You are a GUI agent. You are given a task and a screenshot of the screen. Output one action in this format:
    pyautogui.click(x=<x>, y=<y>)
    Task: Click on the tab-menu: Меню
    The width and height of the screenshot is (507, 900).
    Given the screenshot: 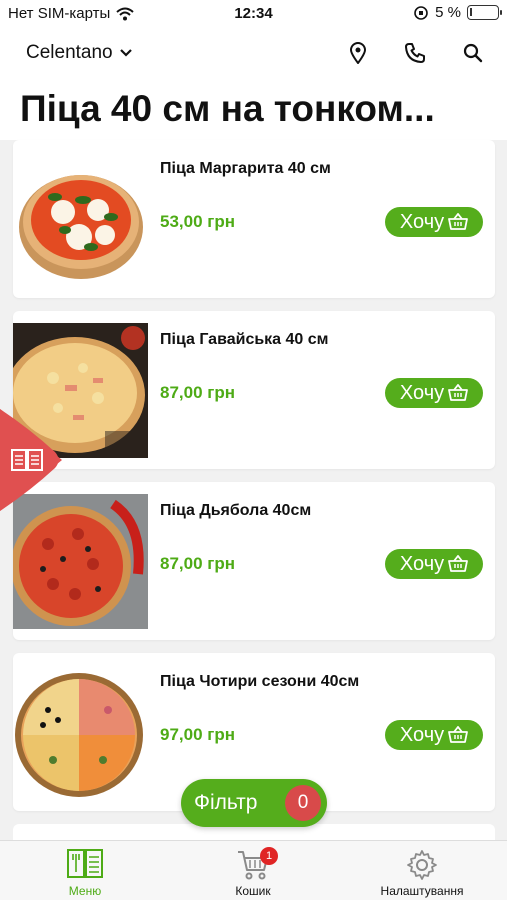 What is the action you would take?
    pyautogui.click(x=85, y=870)
    